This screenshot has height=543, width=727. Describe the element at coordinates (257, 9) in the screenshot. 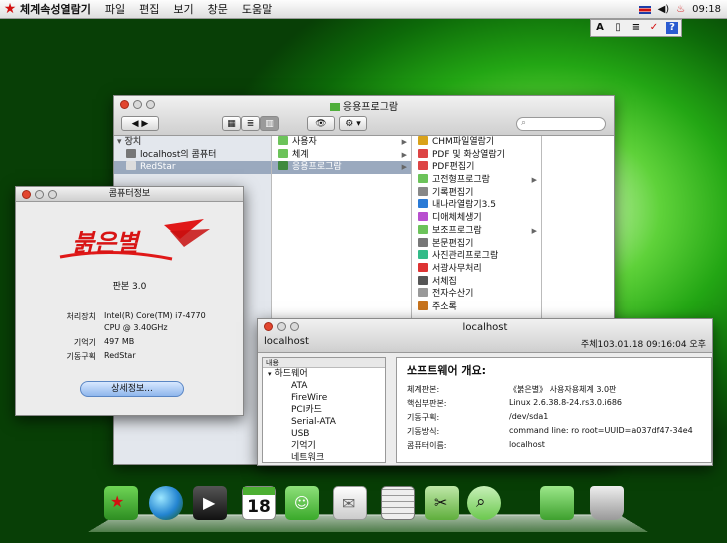

I see `menu-help: 도움말` at that location.